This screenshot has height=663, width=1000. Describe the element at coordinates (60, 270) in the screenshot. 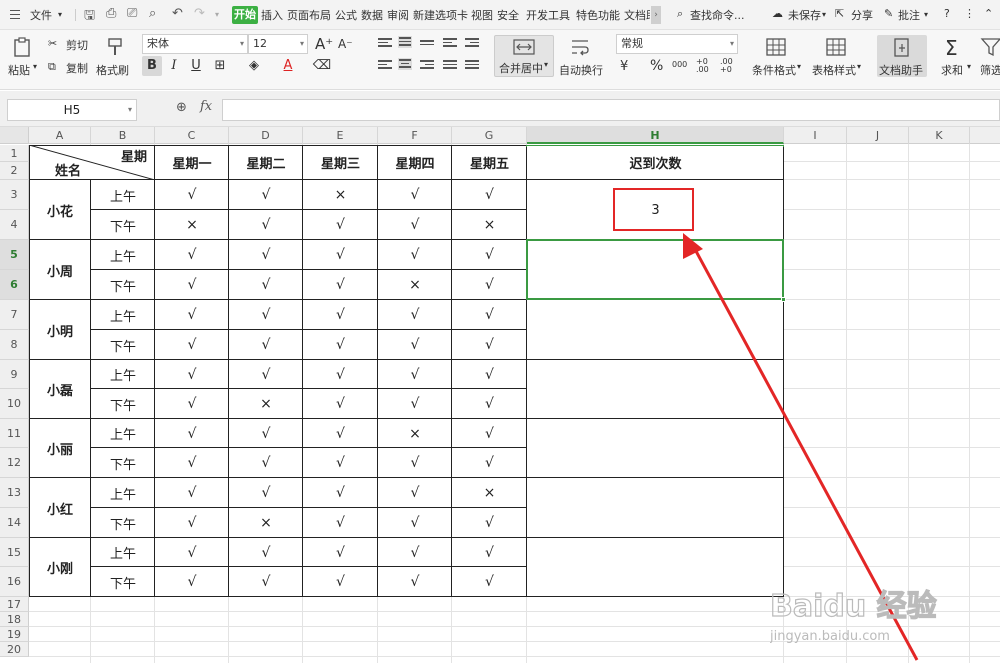

I see `person-name: 小周` at that location.